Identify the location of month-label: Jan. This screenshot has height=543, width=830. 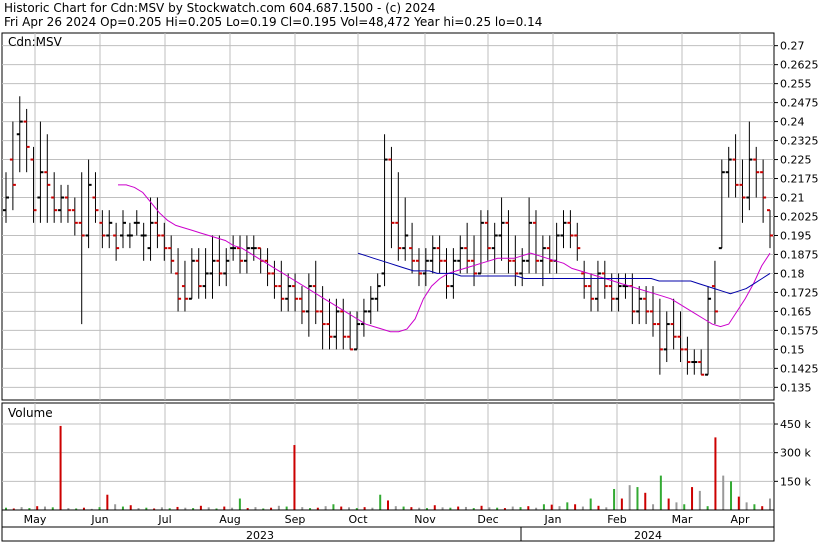
(553, 519).